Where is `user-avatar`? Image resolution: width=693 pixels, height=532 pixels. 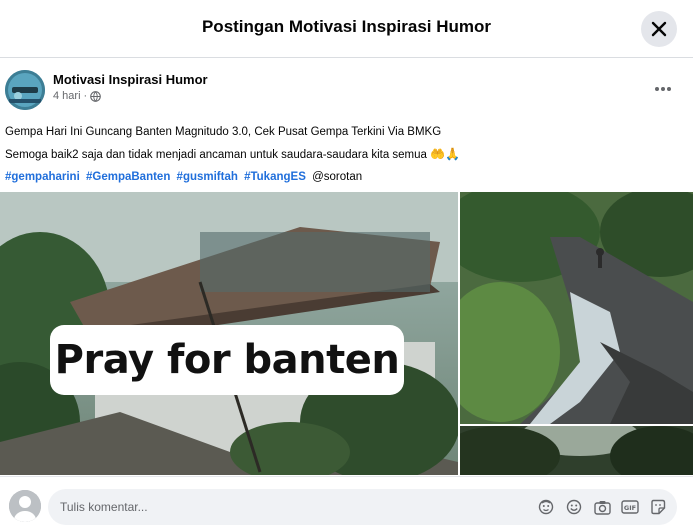
user-avatar is located at coordinates (25, 506).